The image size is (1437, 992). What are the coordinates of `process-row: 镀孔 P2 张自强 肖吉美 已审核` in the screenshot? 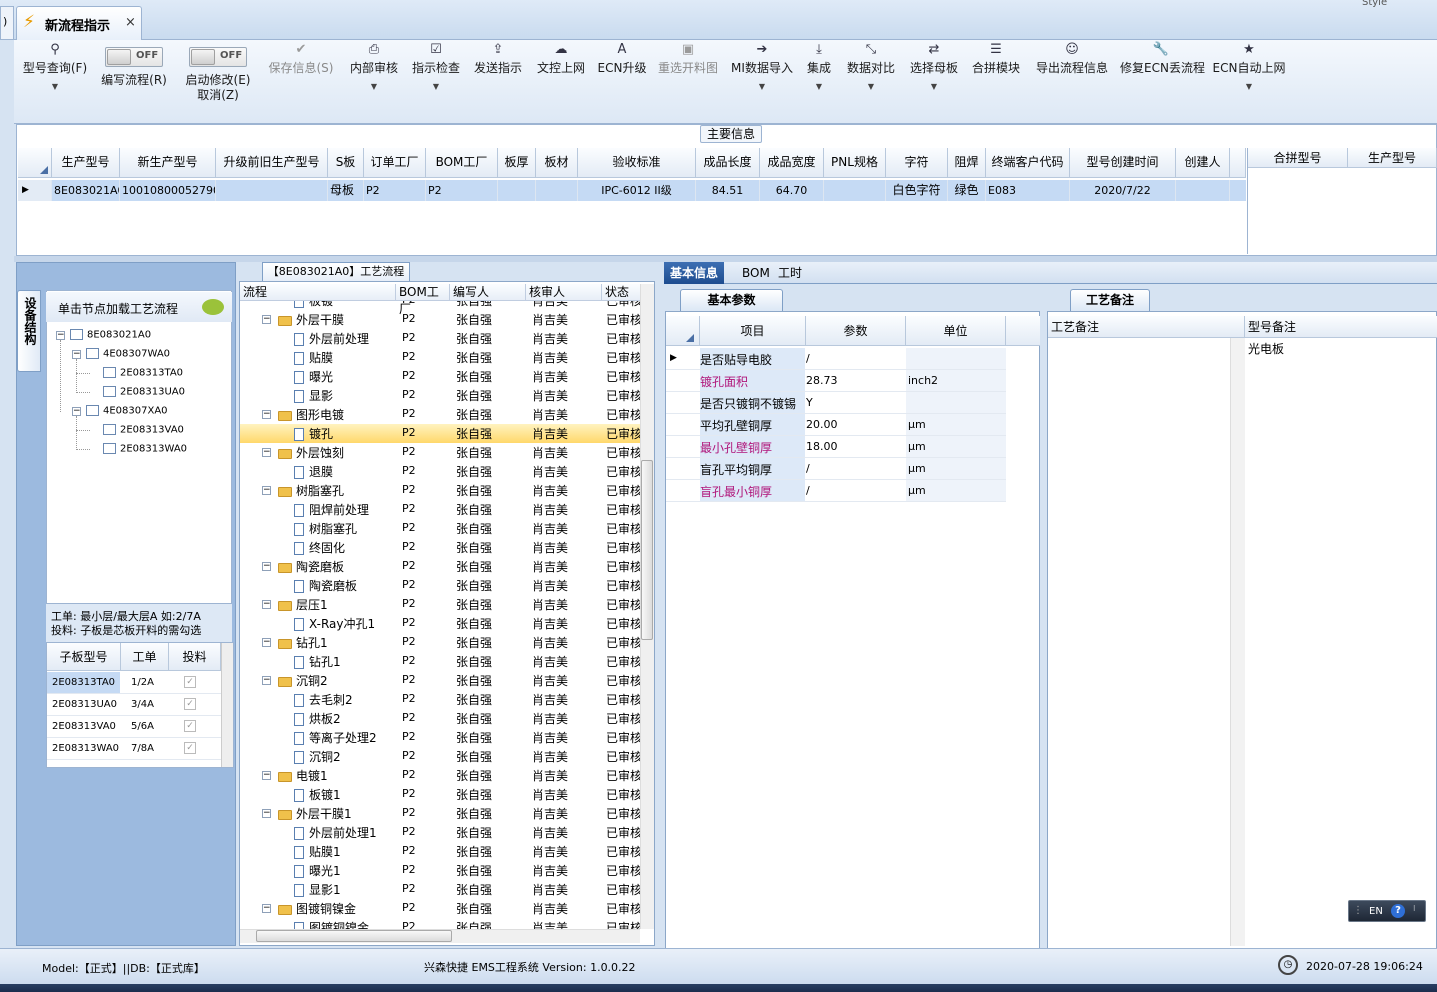 It's located at (440, 433).